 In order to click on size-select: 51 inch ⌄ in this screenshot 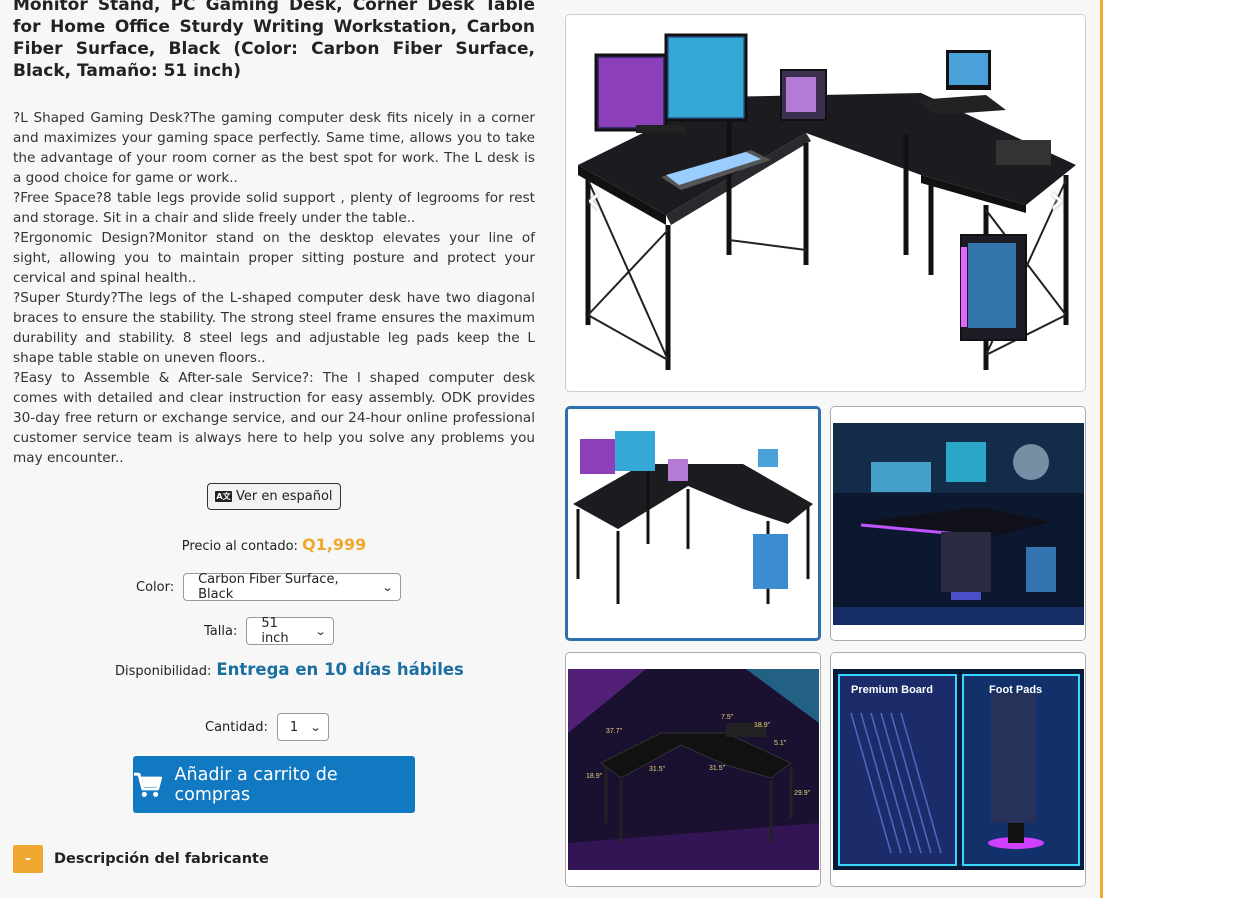, I will do `click(290, 631)`.